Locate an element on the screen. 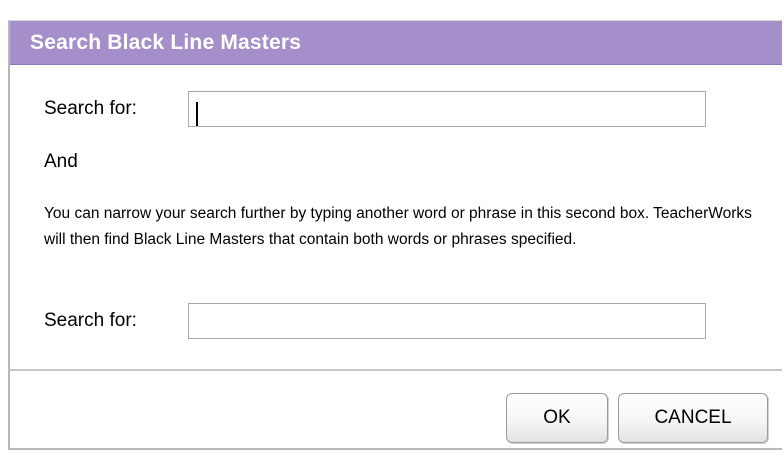  ok-button: OK is located at coordinates (557, 418).